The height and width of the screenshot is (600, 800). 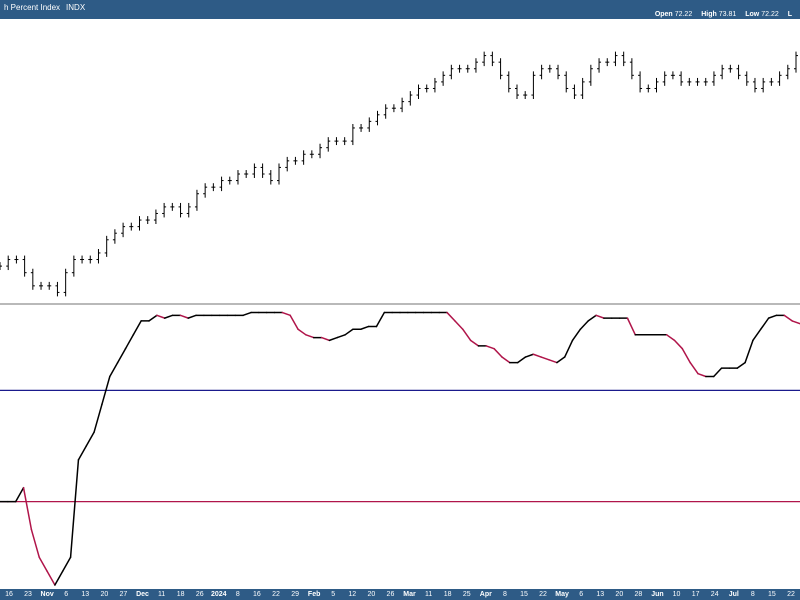 What do you see at coordinates (466, 594) in the screenshot?
I see `x-tick-label: 25` at bounding box center [466, 594].